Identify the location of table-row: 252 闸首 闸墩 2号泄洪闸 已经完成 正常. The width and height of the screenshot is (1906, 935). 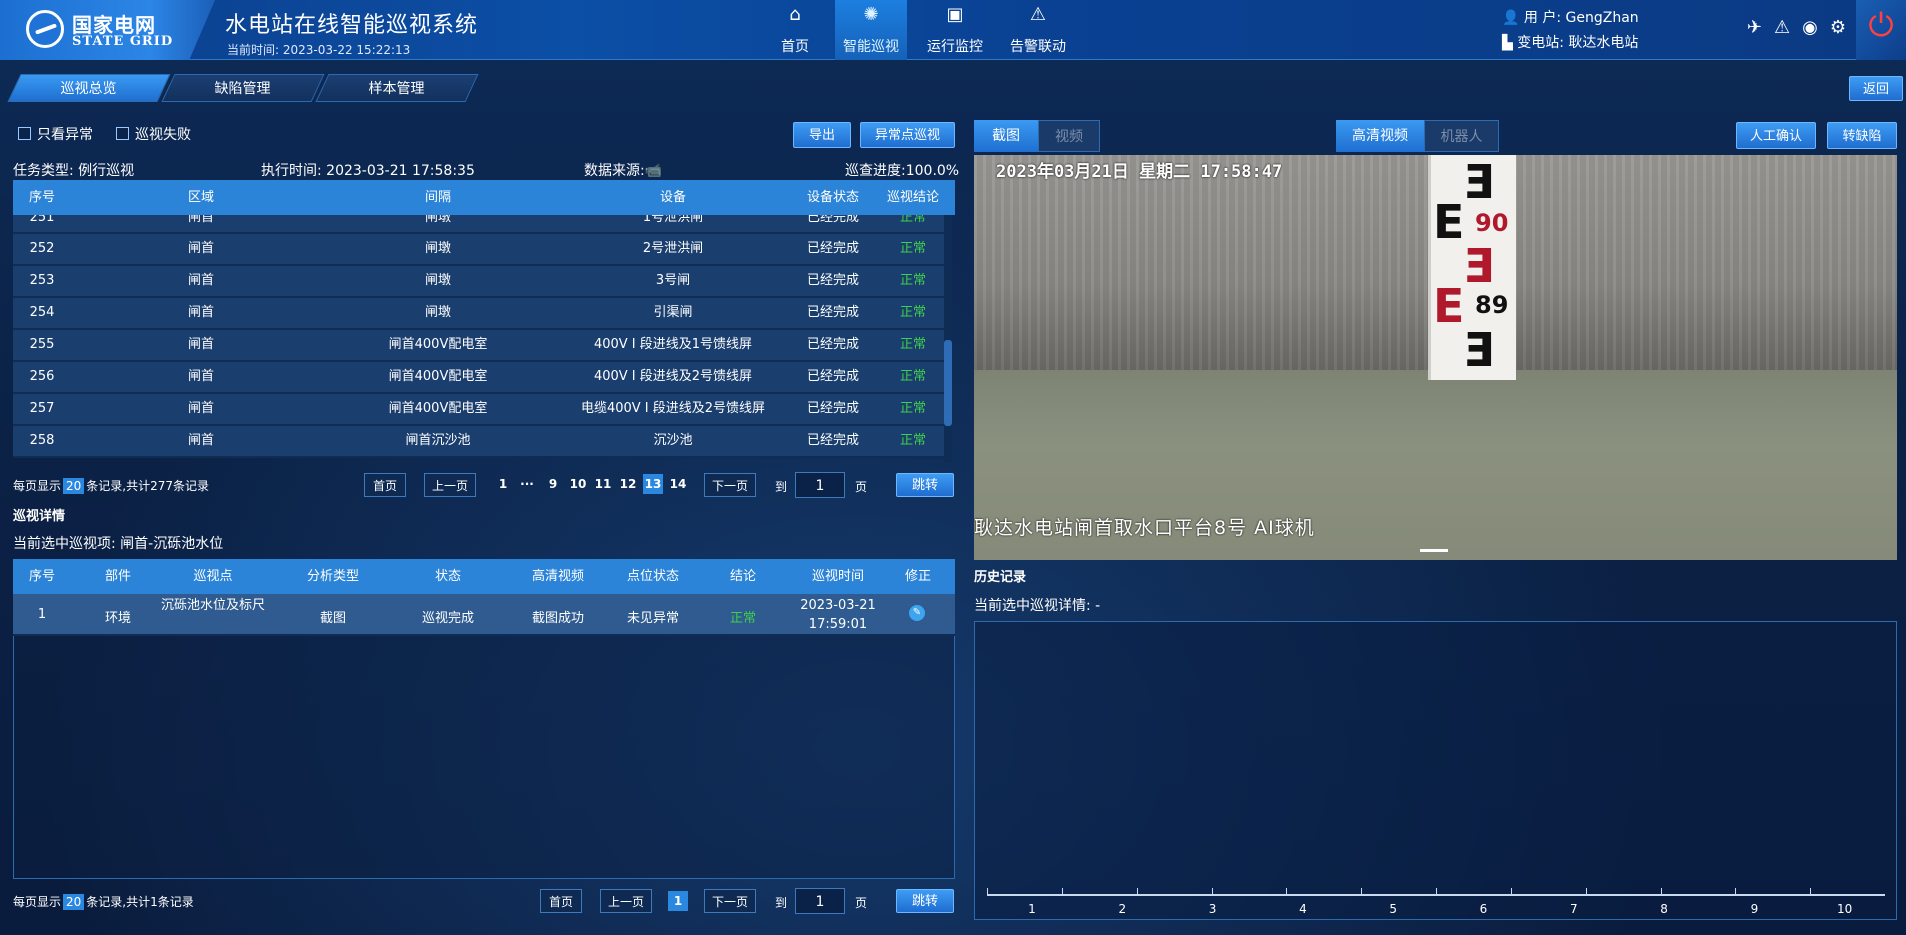
(478, 250).